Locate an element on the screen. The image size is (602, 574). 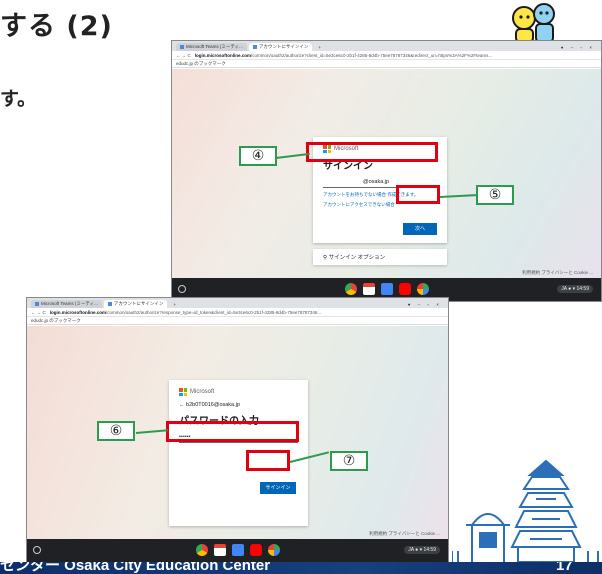
callout-7: ⑦ is located at coordinates (349, 461).